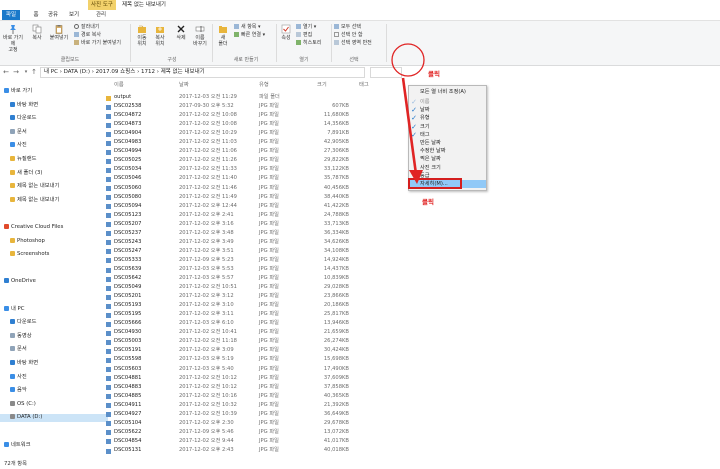 Image resolution: width=720 pixels, height=469 pixels. What do you see at coordinates (54, 391) in the screenshot?
I see `nav-item: 음악` at bounding box center [54, 391].